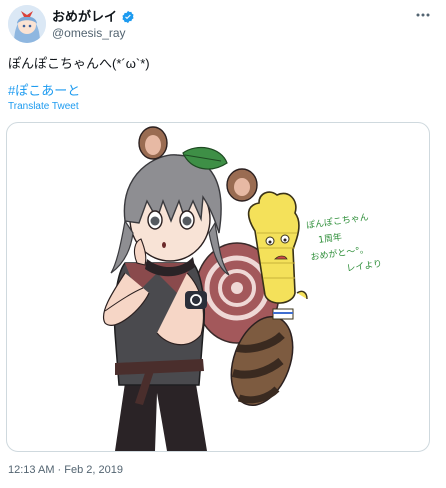 This screenshot has height=488, width=446. What do you see at coordinates (329, 238) in the screenshot?
I see `note-line-2: 1周年` at bounding box center [329, 238].